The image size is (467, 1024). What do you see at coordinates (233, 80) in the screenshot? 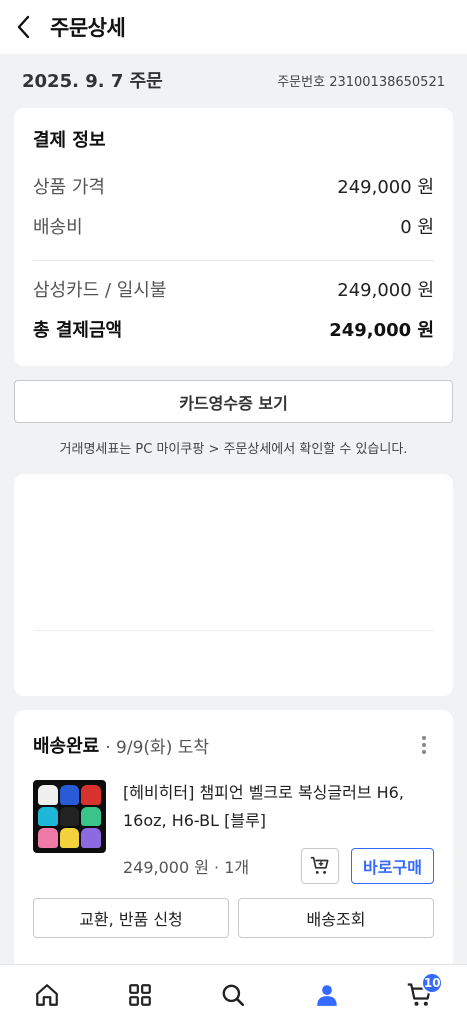
I see `order-summary-row: 2025. 9. 7 주문 주문번호 23100138650521` at bounding box center [233, 80].